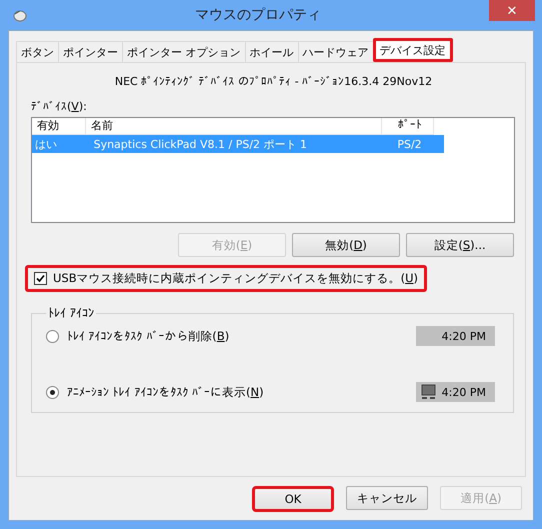 The image size is (542, 529). I want to click on version-text: NEC ﾎﾟｲﾝﾃｨﾝｸﾞ ﾃﾞﾊﾞｲｽ のﾌﾟﾛﾊﾟﾃｨ - ﾊﾞｰｼﾞｮﾝ16.3.4 29Nov12, so click(274, 81).